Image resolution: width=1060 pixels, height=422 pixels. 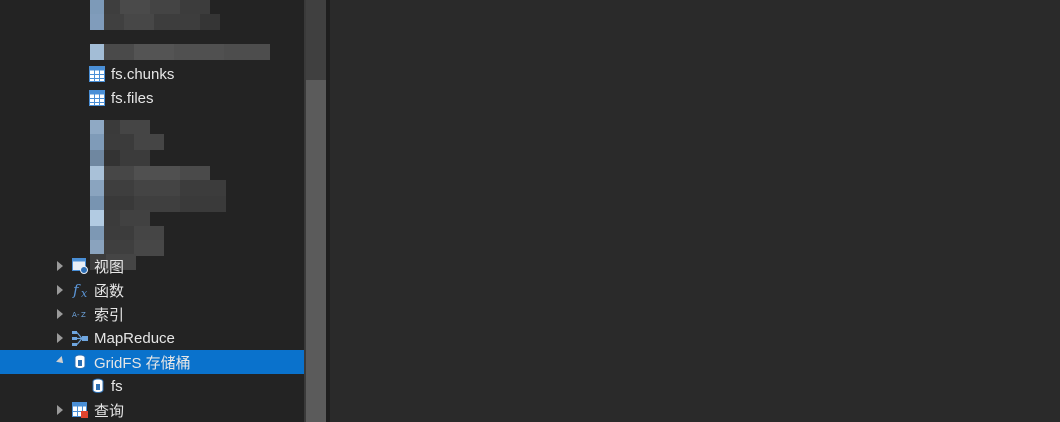 What do you see at coordinates (83, 315) in the screenshot?
I see `svg-text: Z` at bounding box center [83, 315].